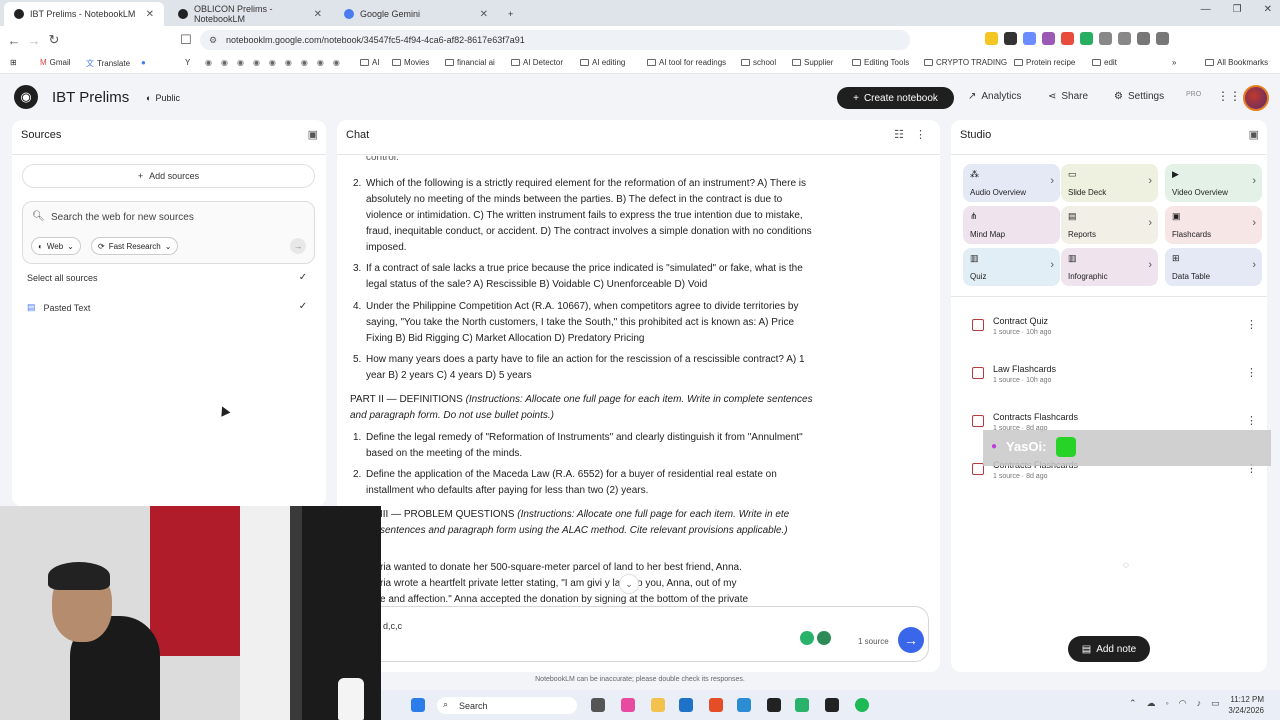  Describe the element at coordinates (187, 62) in the screenshot. I see `bookmark-y: Y` at that location.